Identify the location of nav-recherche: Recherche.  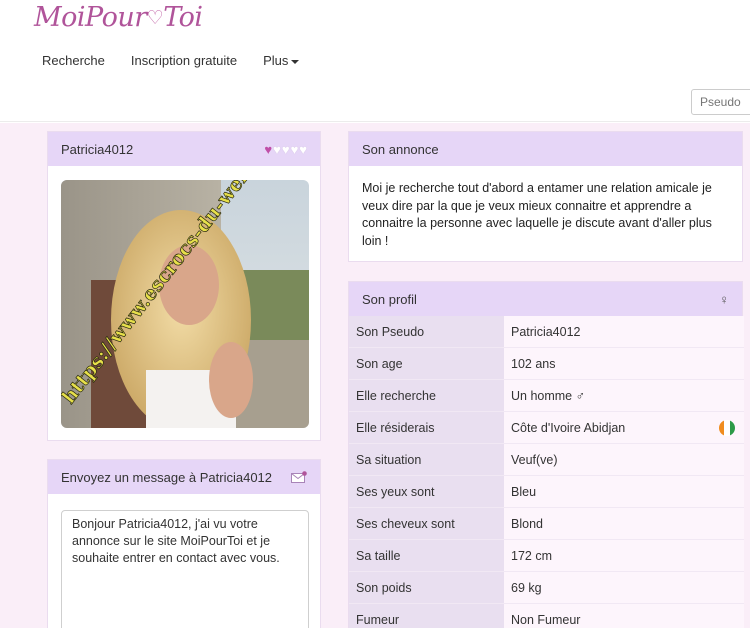
(73, 60).